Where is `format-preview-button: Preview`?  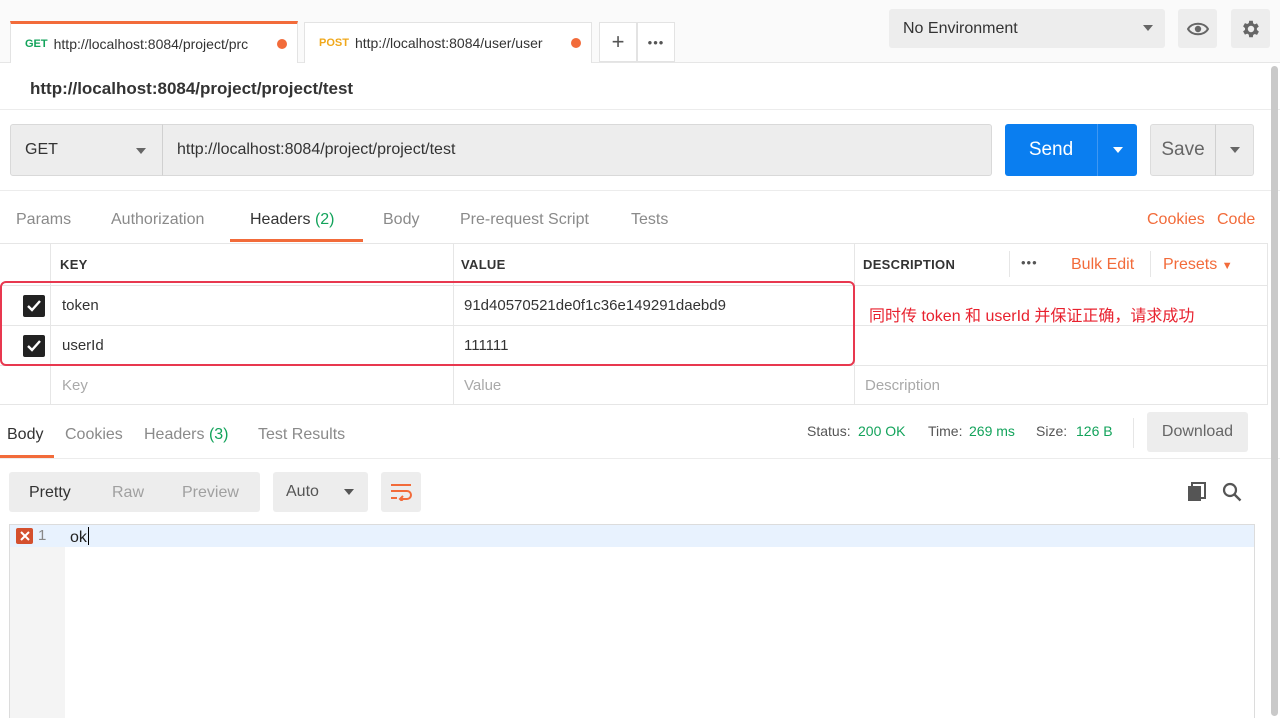 format-preview-button: Preview is located at coordinates (210, 493).